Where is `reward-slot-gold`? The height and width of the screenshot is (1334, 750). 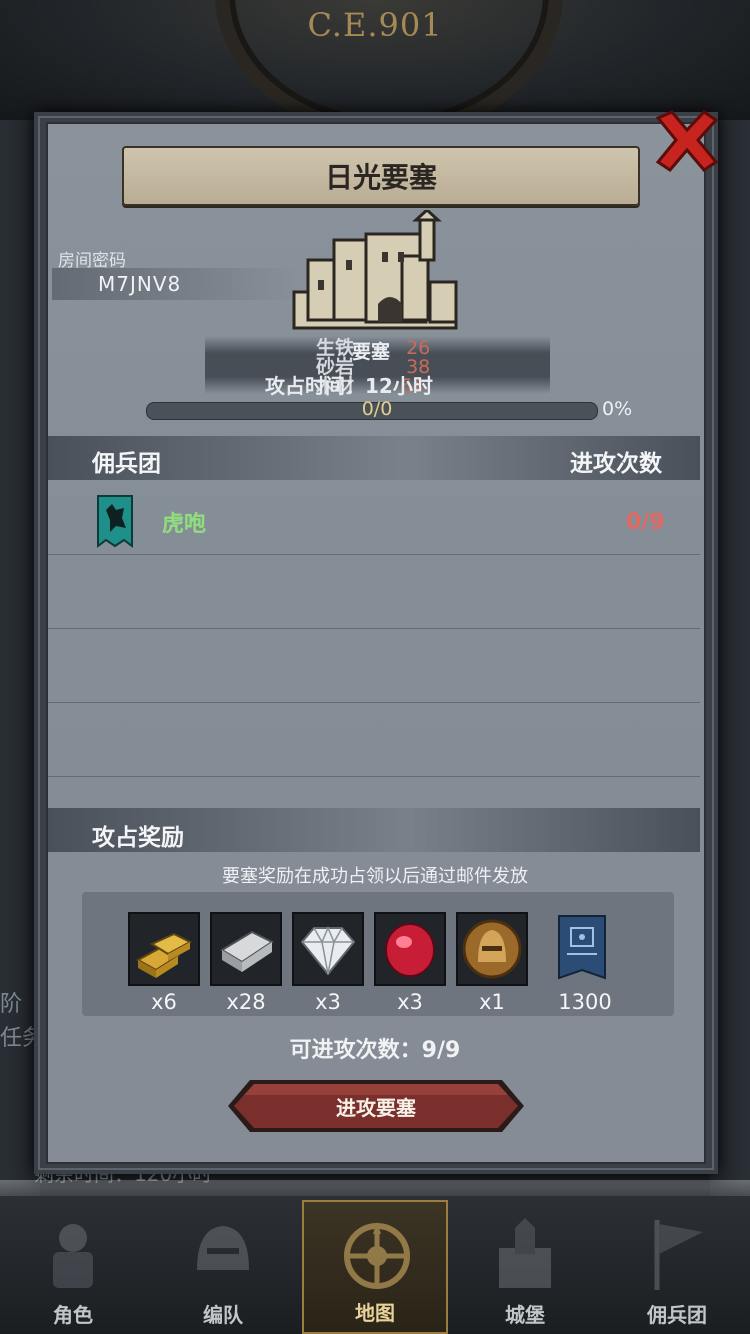 reward-slot-gold is located at coordinates (164, 949).